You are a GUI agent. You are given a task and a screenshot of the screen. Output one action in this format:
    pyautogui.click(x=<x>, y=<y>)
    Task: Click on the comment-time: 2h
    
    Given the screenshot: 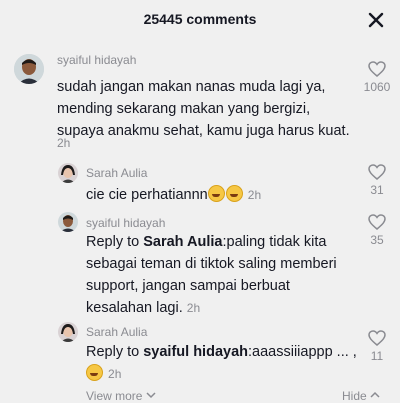 What is the action you would take?
    pyautogui.click(x=64, y=143)
    